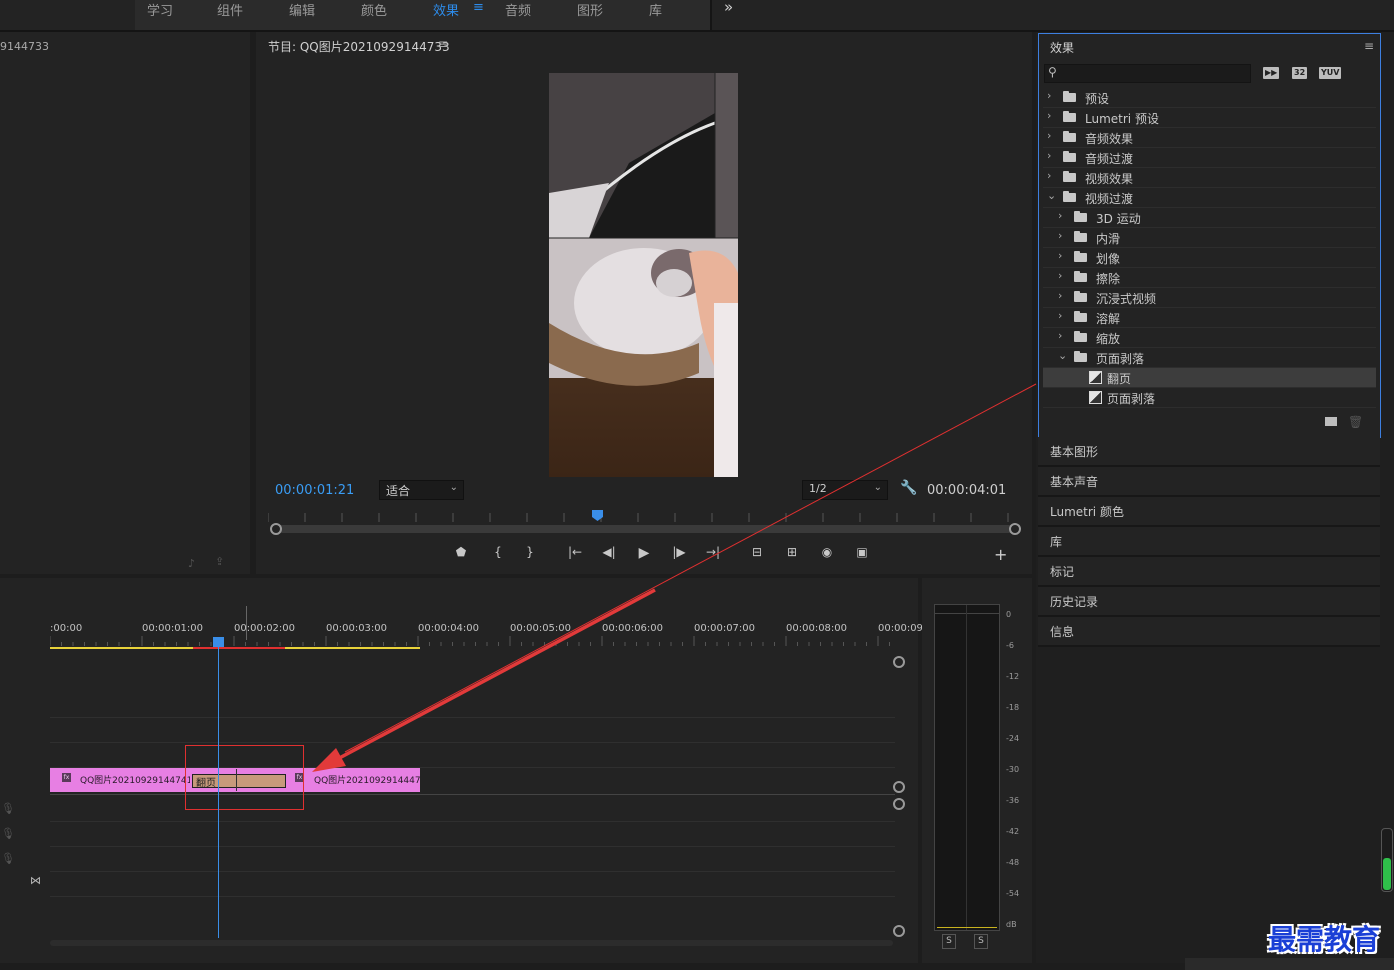 Image resolution: width=1394 pixels, height=970 pixels. I want to click on effects-tree-folder: › 预设, so click(1209, 98).